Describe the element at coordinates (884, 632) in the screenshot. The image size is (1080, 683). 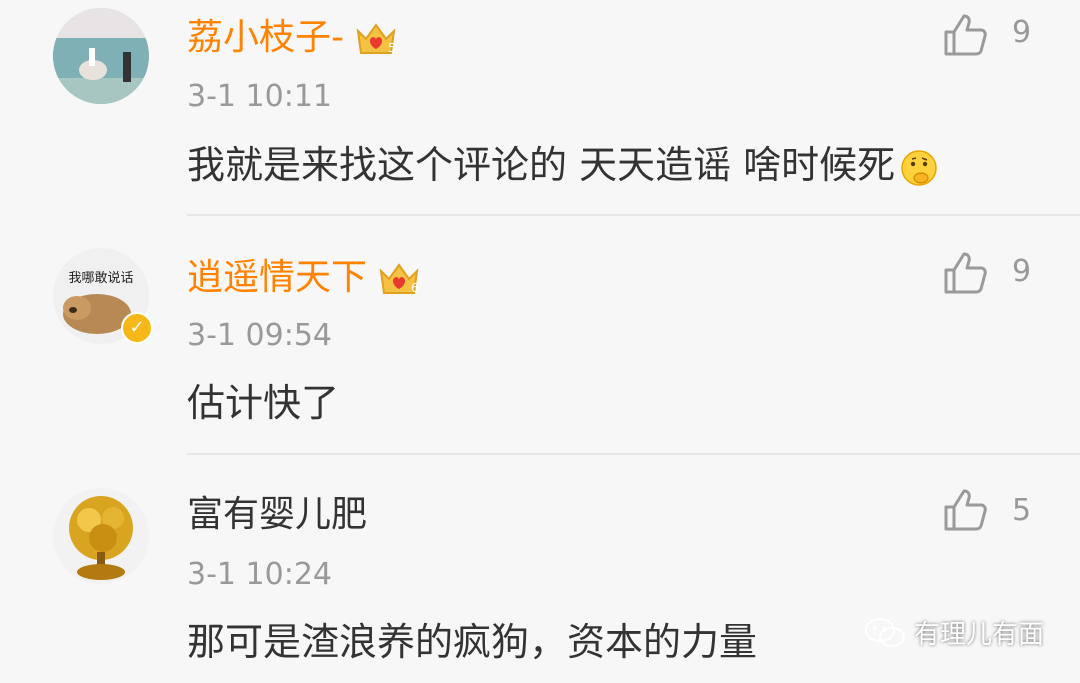
I see `wechat-icon` at that location.